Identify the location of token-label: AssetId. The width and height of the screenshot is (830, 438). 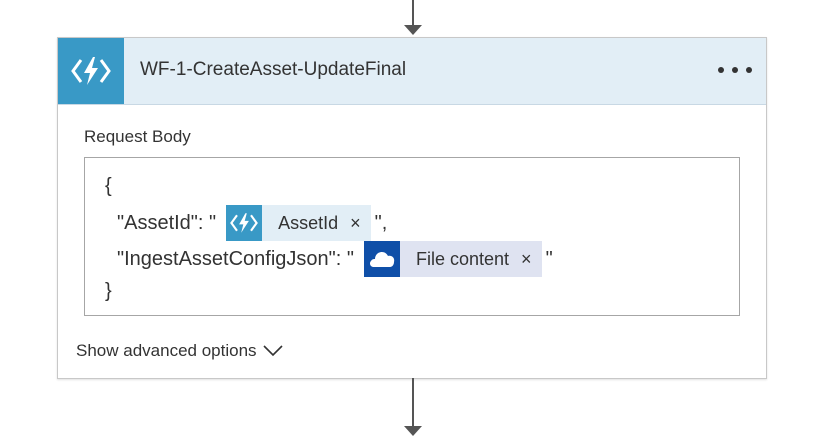
(308, 222).